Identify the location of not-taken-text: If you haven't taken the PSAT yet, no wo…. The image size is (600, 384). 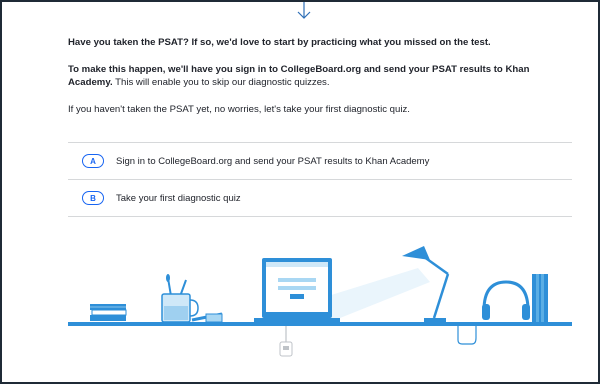
(239, 109).